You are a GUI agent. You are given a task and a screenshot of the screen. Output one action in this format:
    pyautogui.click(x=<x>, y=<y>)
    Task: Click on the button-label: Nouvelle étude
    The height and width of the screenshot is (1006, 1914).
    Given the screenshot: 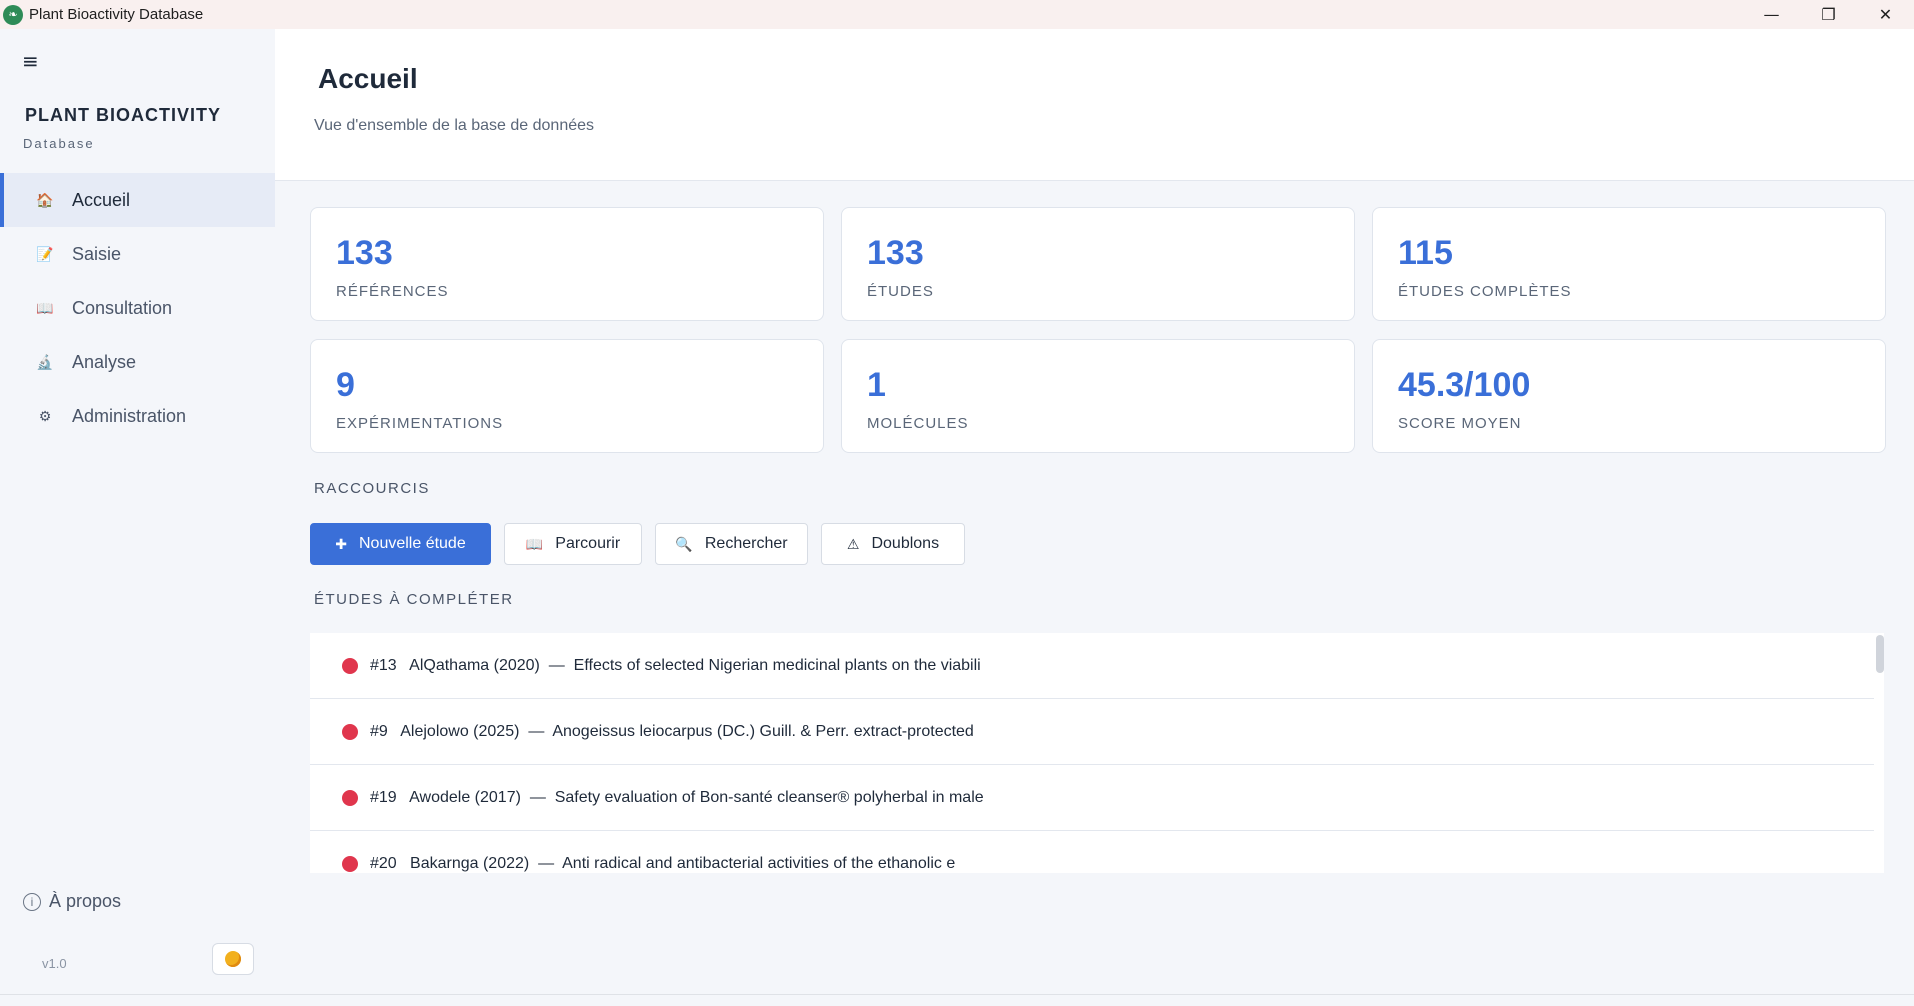 What is the action you would take?
    pyautogui.click(x=412, y=543)
    